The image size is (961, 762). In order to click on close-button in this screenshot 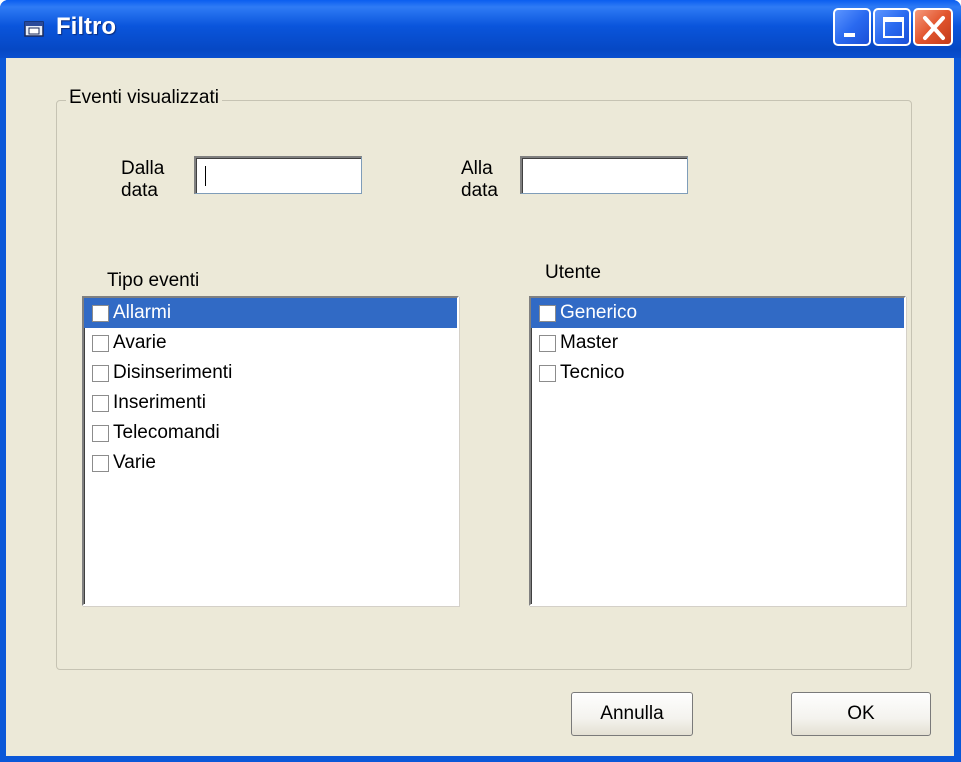, I will do `click(933, 27)`.